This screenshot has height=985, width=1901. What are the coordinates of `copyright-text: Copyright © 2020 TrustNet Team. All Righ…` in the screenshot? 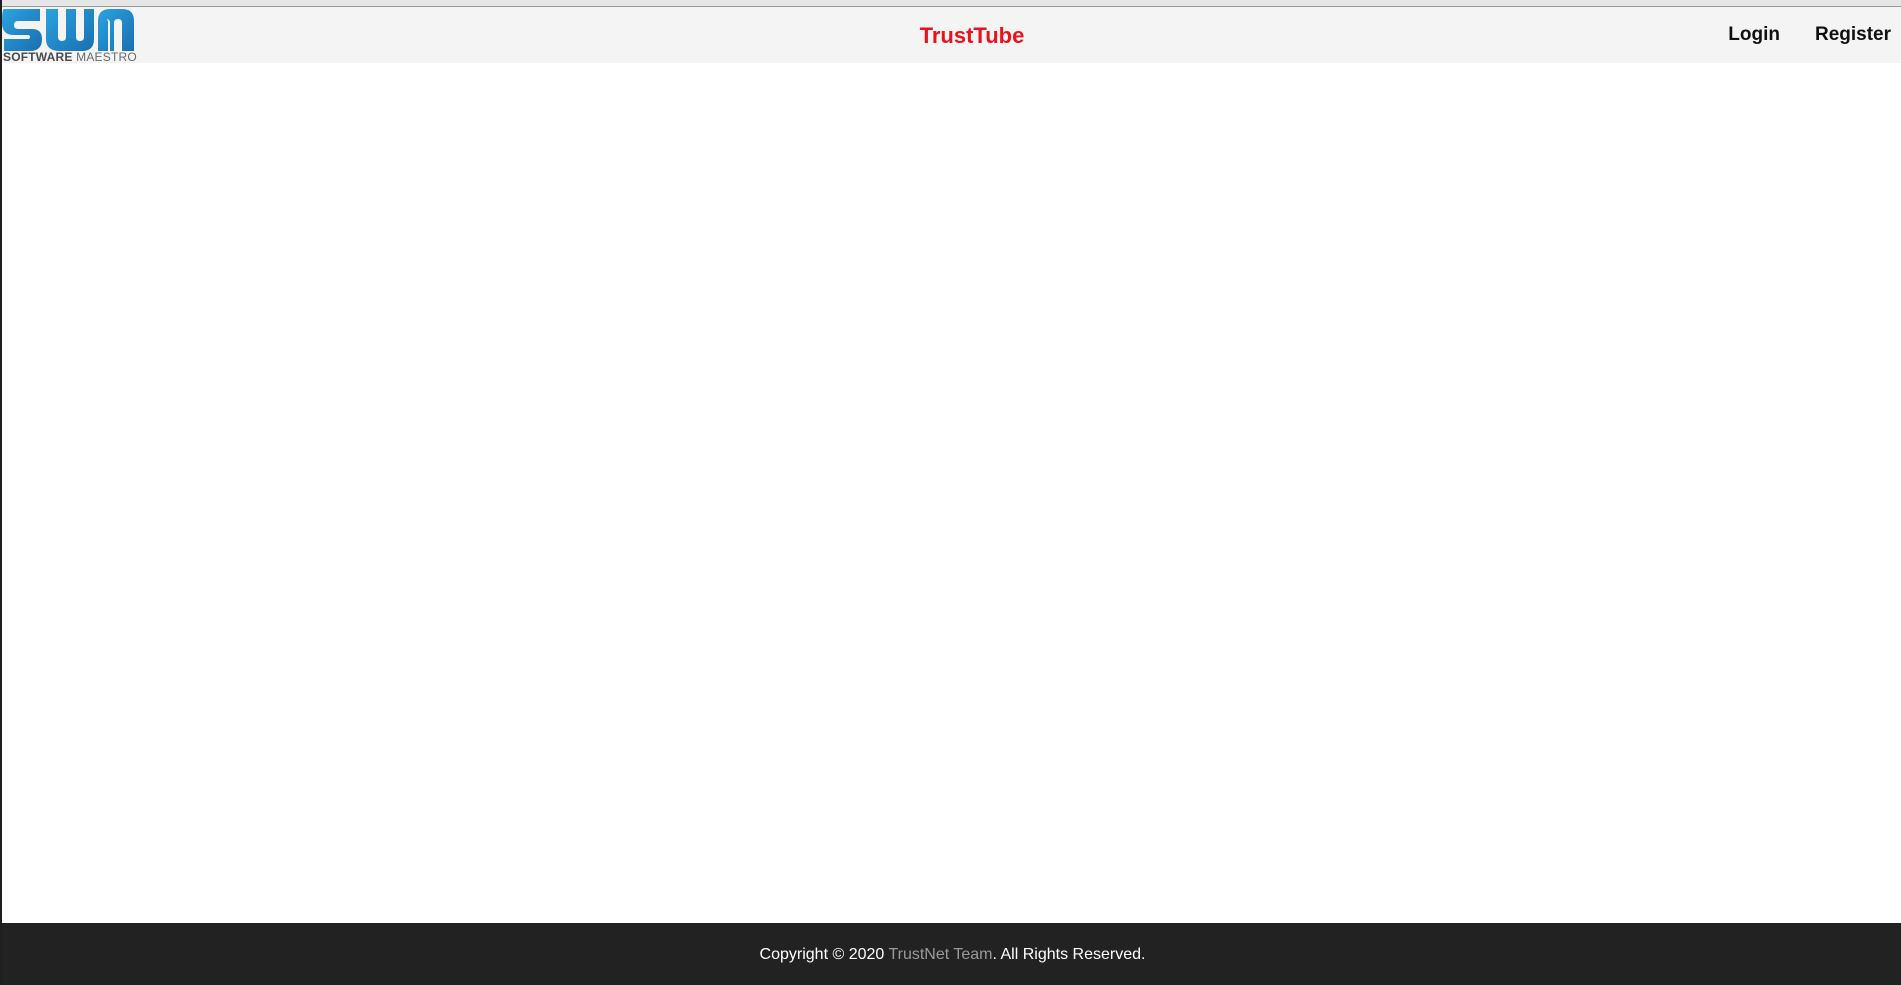 It's located at (951, 955).